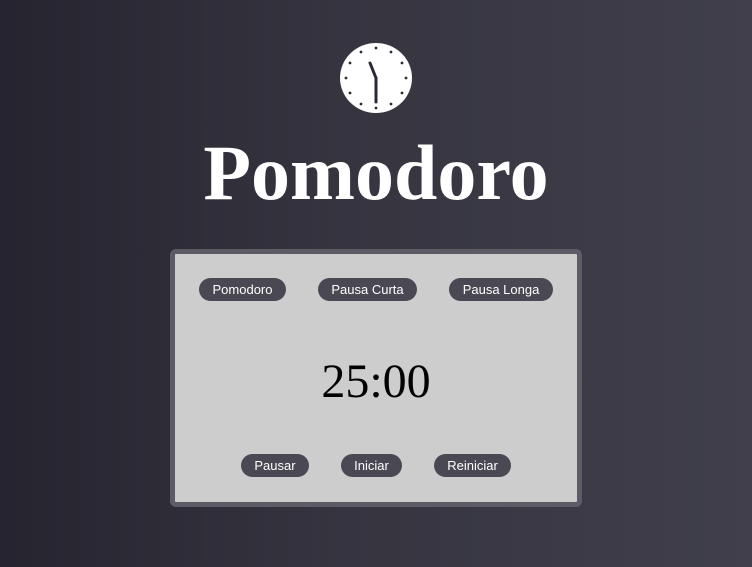 The height and width of the screenshot is (567, 752). I want to click on page-title: Pomodoro, so click(376, 172).